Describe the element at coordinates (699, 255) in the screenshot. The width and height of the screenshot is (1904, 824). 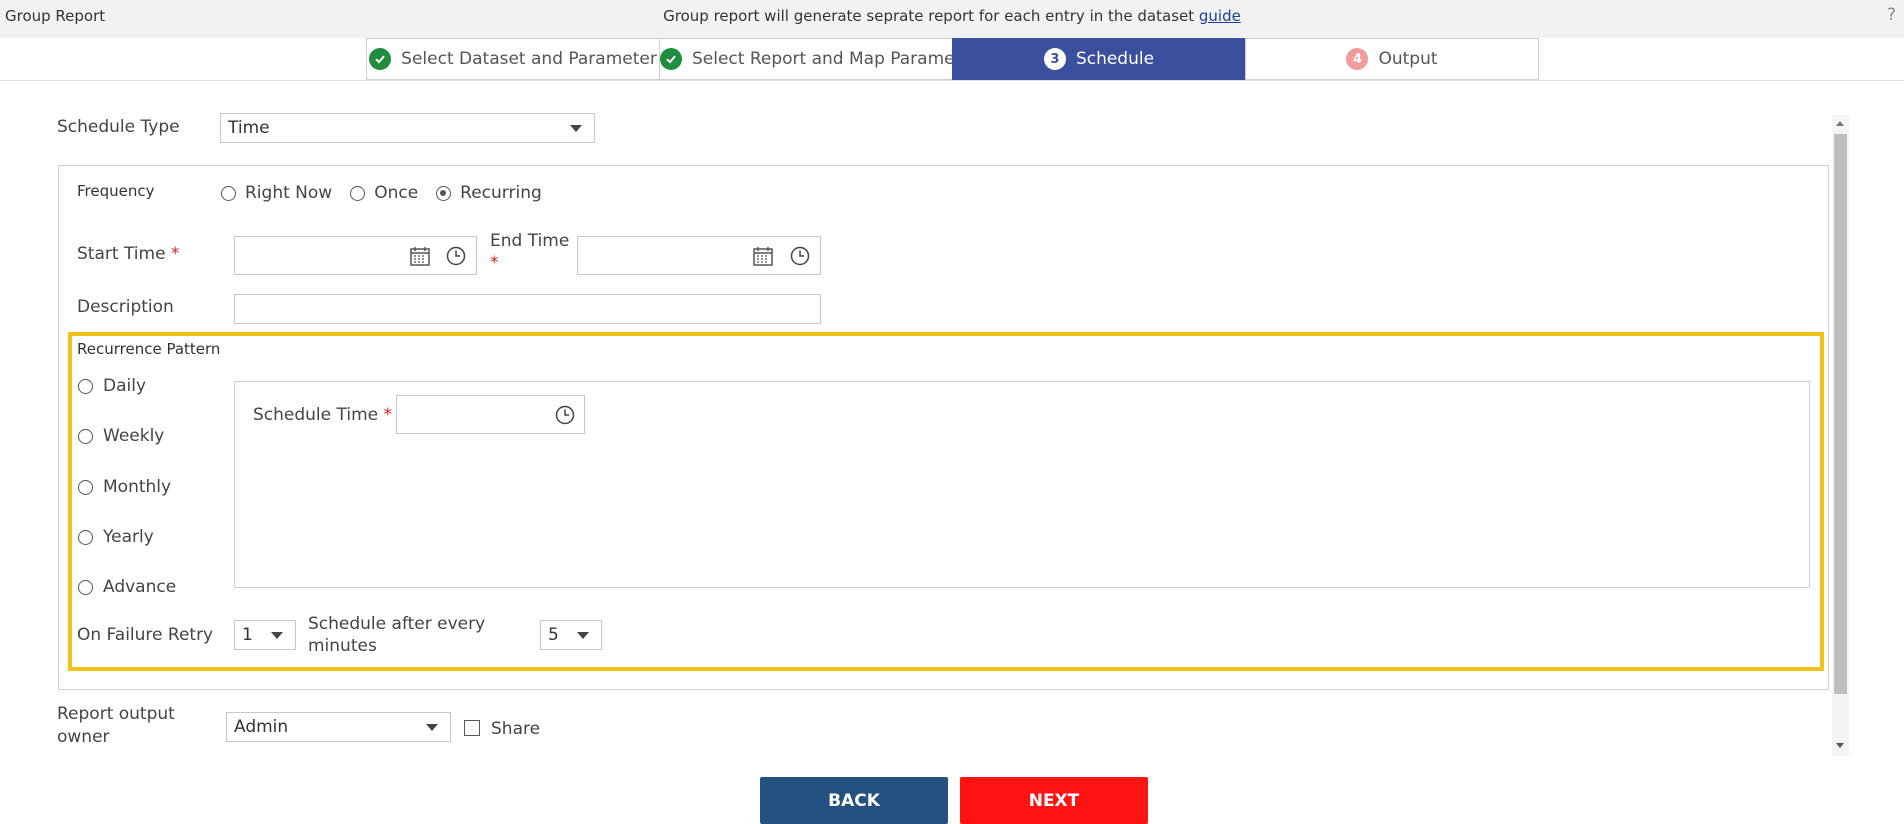
I see `end-time-input` at that location.